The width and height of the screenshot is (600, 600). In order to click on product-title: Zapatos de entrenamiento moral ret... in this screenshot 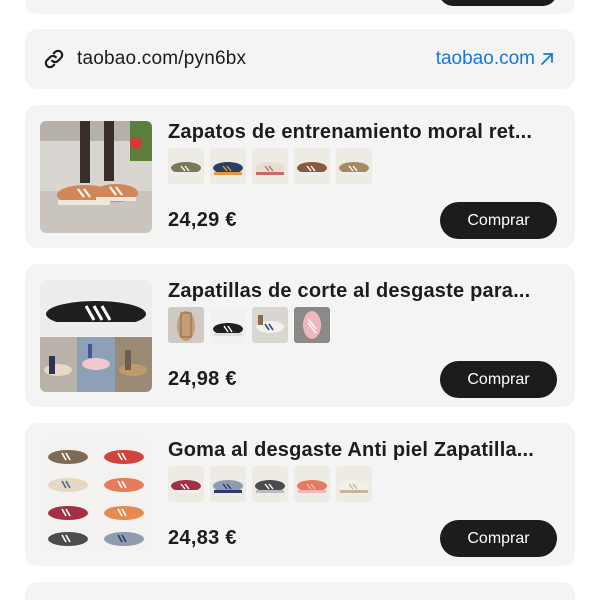, I will do `click(364, 132)`.